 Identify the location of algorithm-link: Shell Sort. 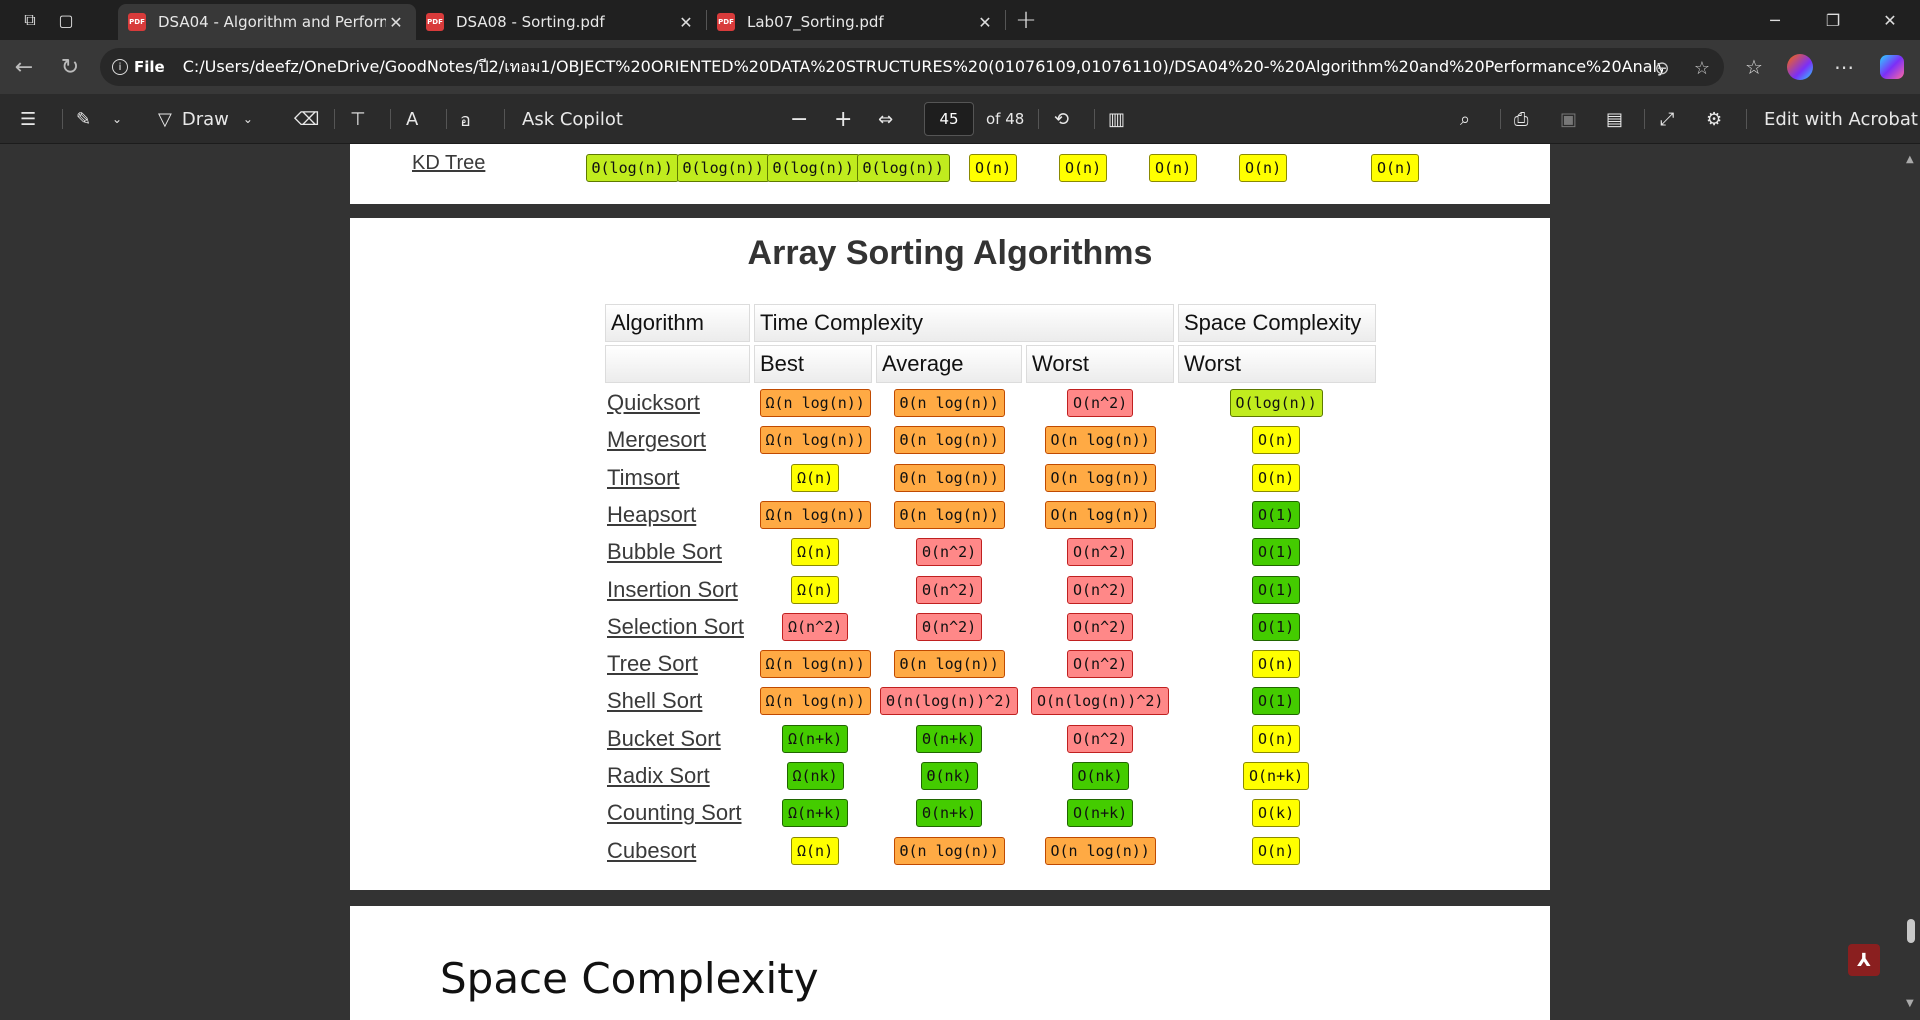
(654, 701).